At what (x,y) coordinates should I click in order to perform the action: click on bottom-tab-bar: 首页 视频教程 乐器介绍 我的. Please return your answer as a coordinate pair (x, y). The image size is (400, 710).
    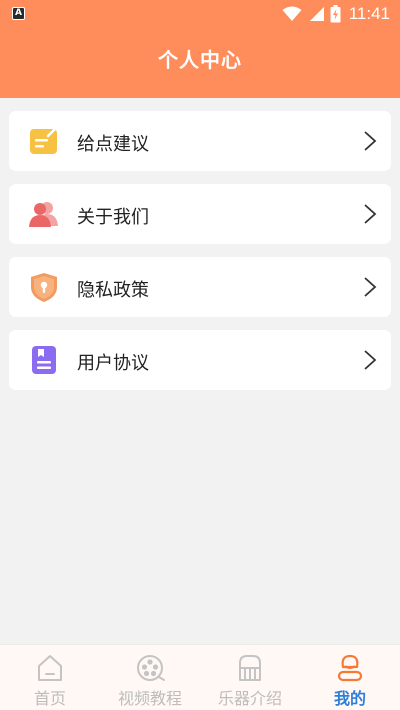
    Looking at the image, I should click on (200, 677).